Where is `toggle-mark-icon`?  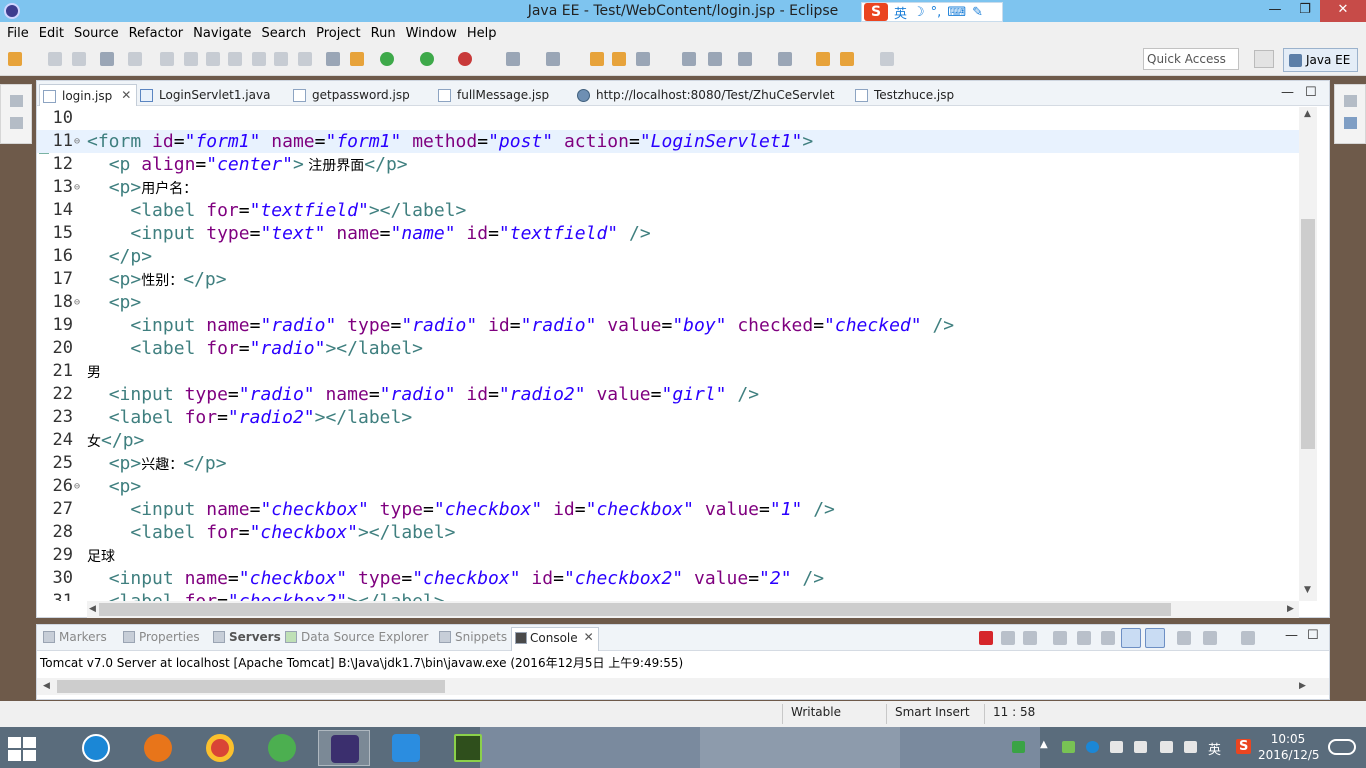
toggle-mark-icon is located at coordinates (333, 59).